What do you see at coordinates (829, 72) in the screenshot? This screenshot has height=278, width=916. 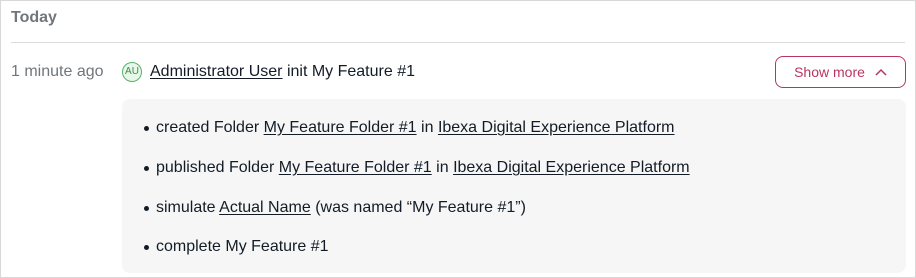 I see `show-more-label: Show more` at bounding box center [829, 72].